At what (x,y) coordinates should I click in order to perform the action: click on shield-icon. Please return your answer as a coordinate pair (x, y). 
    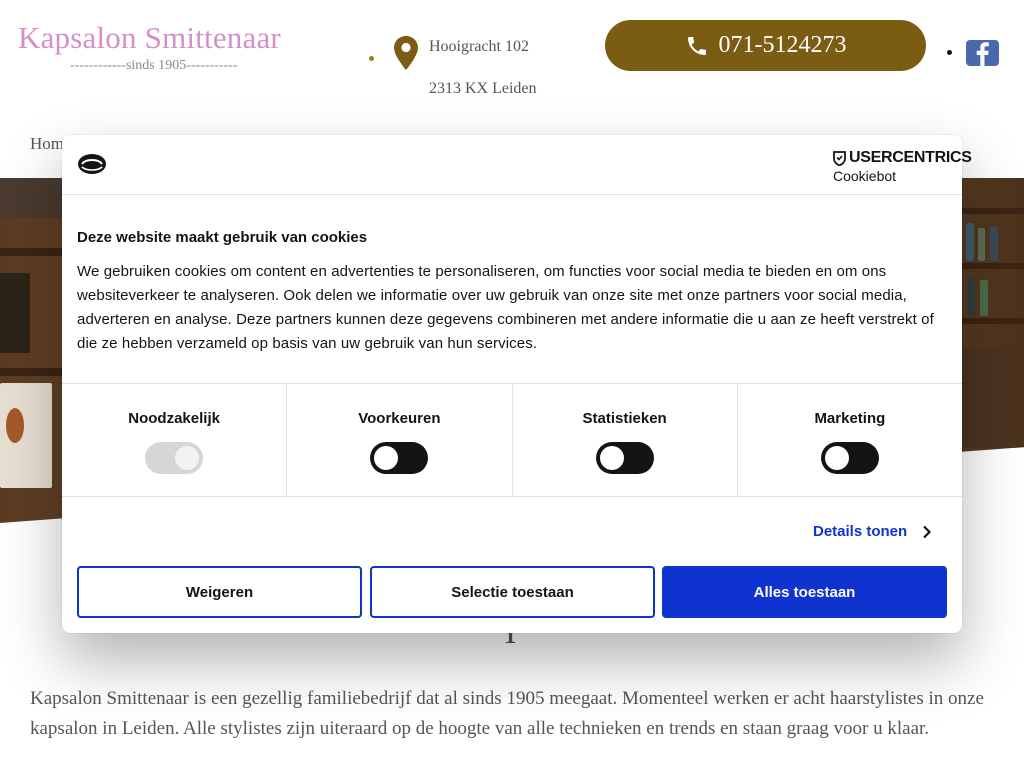
    Looking at the image, I should click on (839, 158).